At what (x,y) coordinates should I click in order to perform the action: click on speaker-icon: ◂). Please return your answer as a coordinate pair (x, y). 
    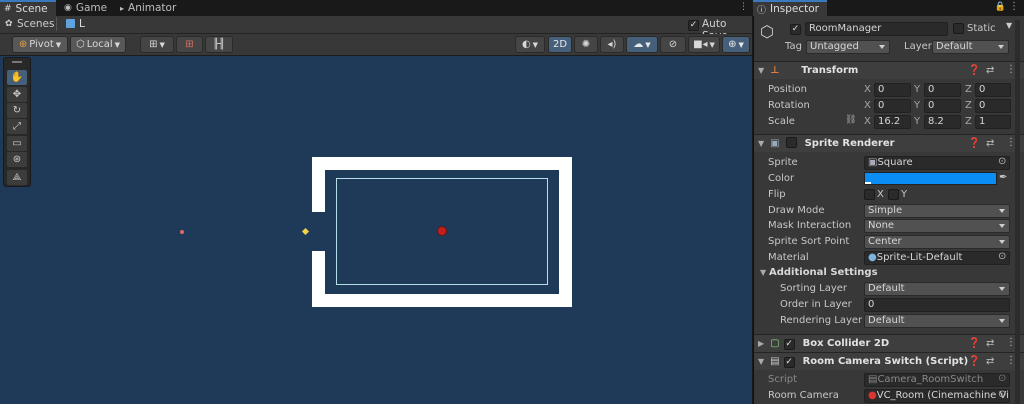
    Looking at the image, I should click on (612, 44).